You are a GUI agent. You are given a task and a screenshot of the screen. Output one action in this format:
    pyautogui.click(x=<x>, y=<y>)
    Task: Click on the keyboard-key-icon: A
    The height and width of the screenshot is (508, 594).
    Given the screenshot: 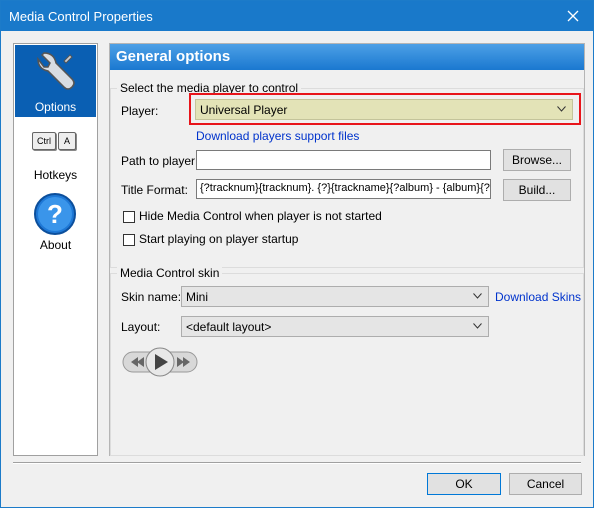 What is the action you would take?
    pyautogui.click(x=67, y=141)
    